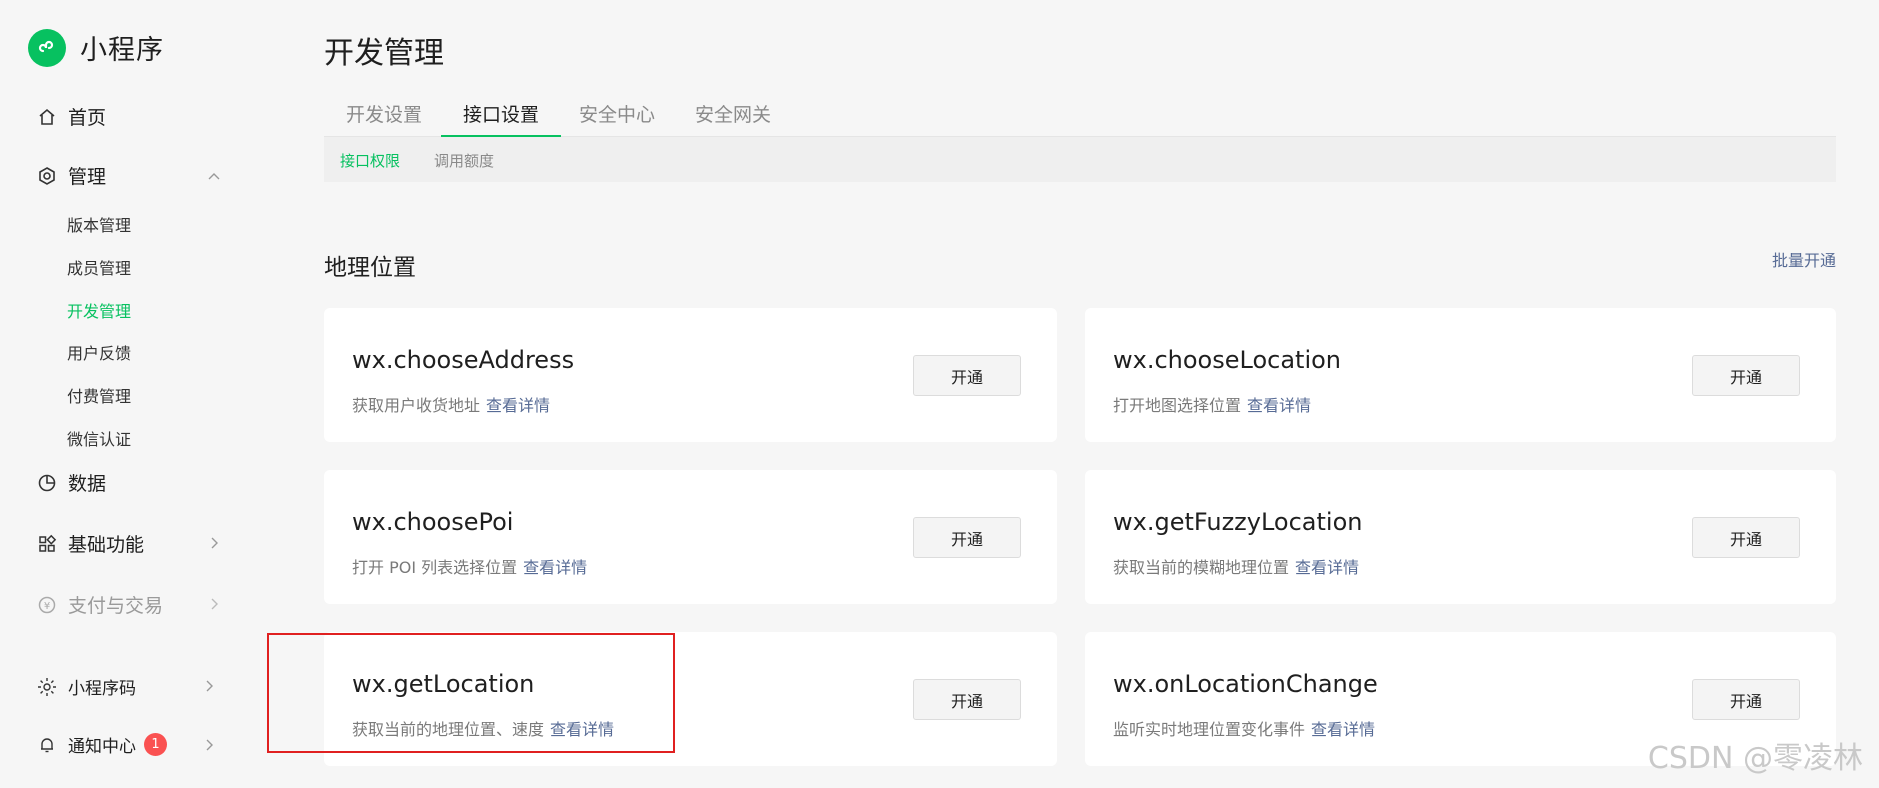 The width and height of the screenshot is (1879, 788). I want to click on sidebar-item-label: 管理, so click(87, 177).